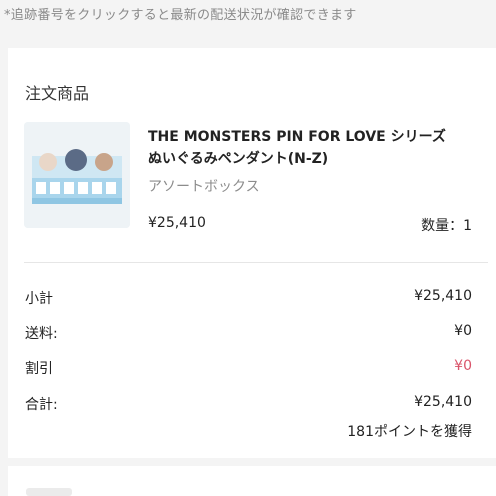  I want to click on product-thumbnail, so click(77, 175).